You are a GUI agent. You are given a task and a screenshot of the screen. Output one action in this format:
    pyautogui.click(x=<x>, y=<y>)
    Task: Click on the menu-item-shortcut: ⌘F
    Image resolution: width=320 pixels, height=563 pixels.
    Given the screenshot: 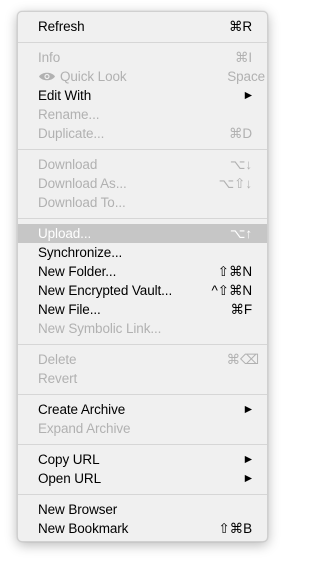 What is the action you would take?
    pyautogui.click(x=241, y=309)
    